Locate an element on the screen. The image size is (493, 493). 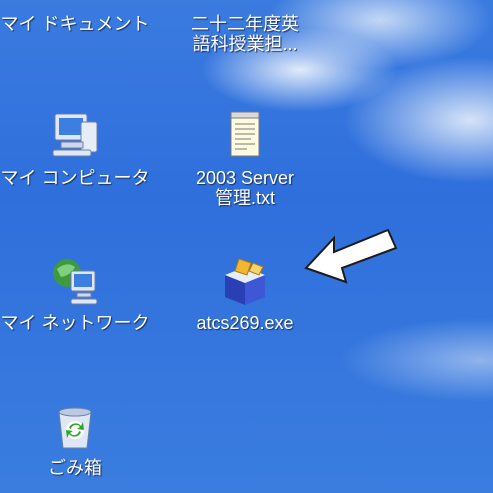
desktop-icon-my-computer: マイ コンピュータ is located at coordinates (75, 148).